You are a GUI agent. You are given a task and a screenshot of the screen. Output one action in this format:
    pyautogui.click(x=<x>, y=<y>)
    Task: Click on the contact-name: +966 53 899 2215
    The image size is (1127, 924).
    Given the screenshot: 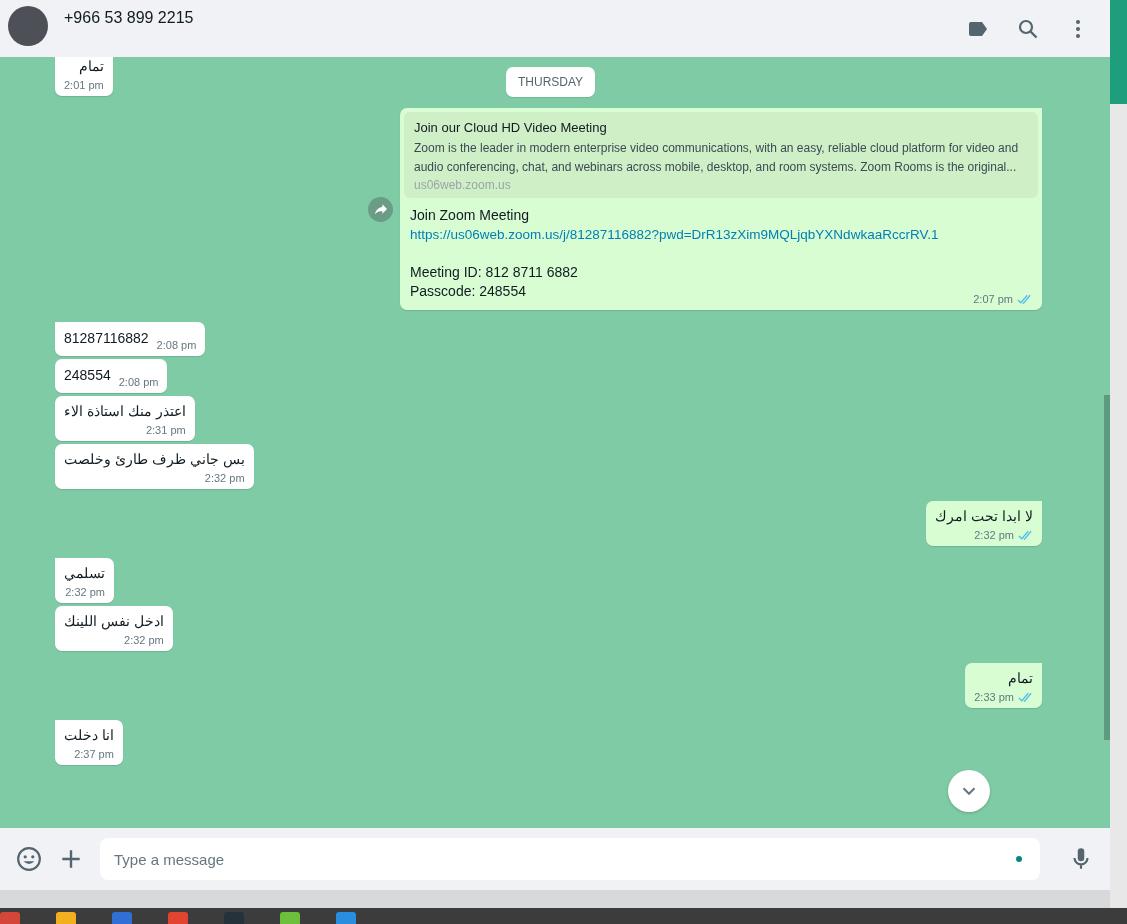 What is the action you would take?
    pyautogui.click(x=129, y=18)
    